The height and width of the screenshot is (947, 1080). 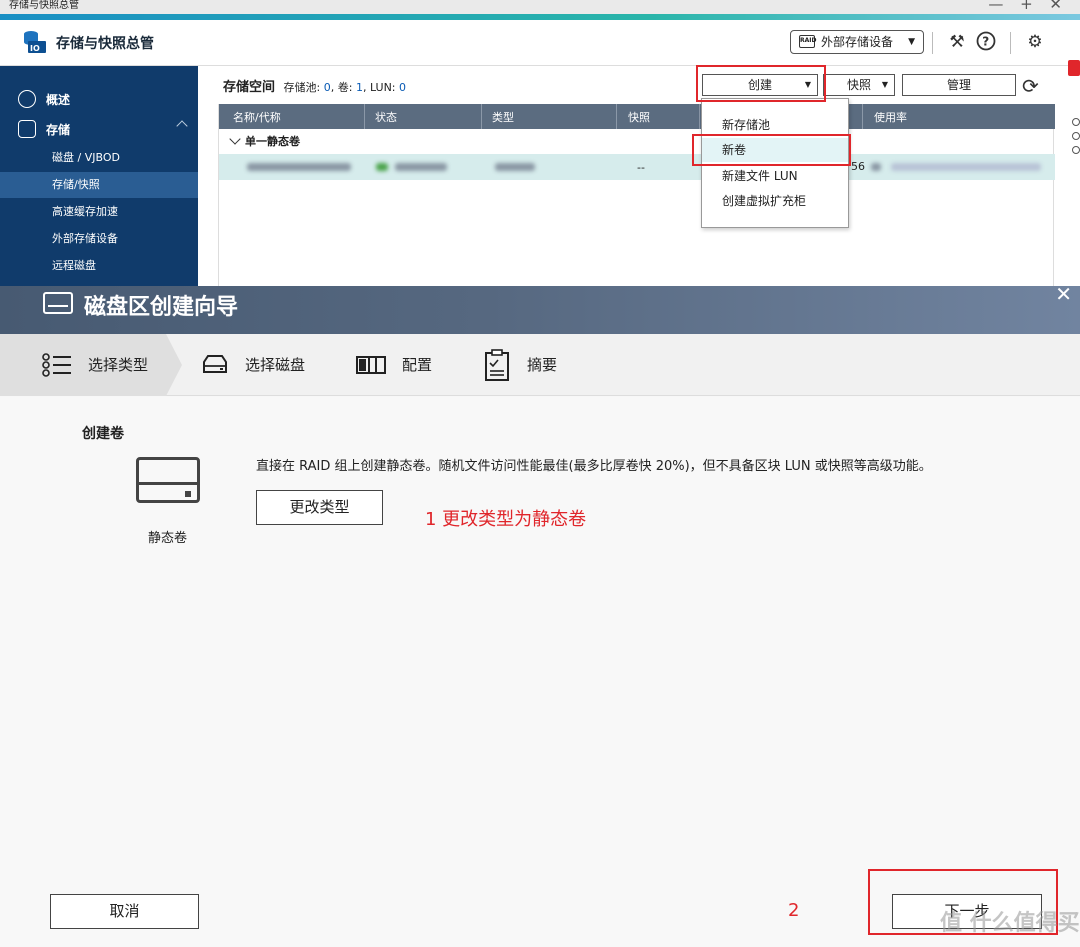 I want to click on content-title: 存储空间 存储池: 0, 卷: 1, LUN: 0, so click(x=314, y=85).